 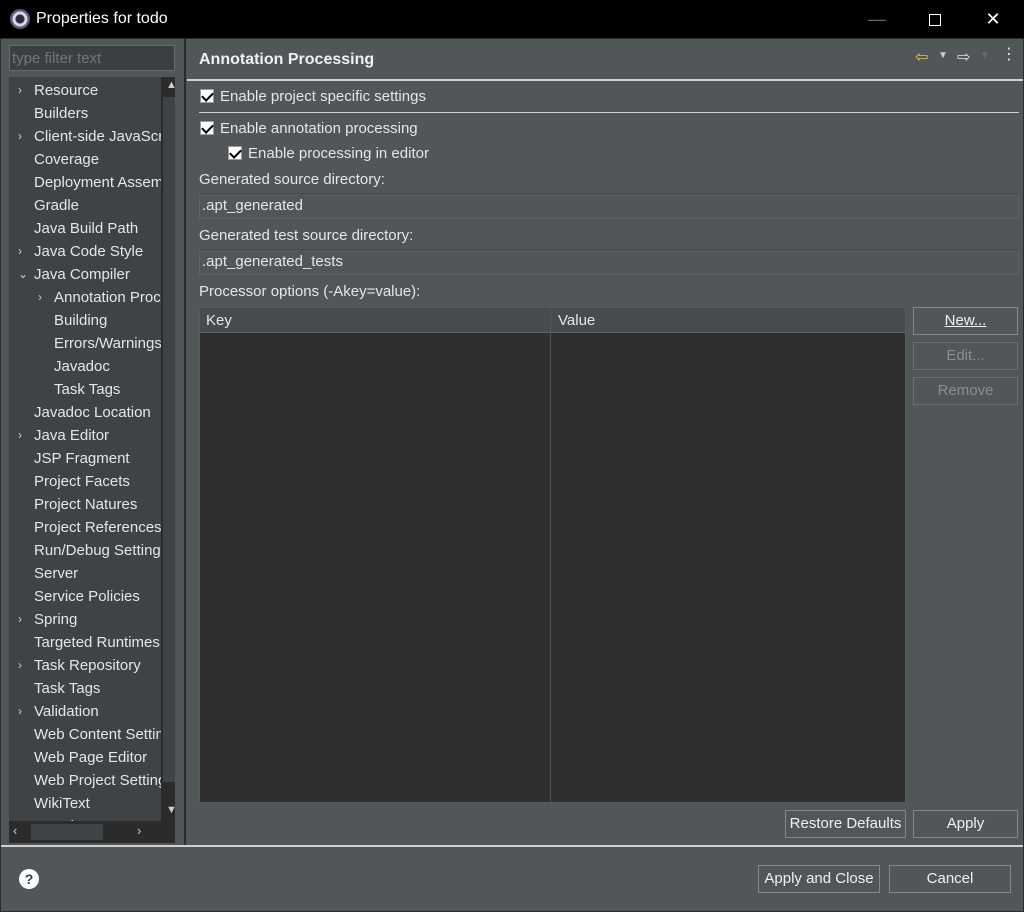 What do you see at coordinates (97, 665) in the screenshot?
I see `tree-item: Task Repository` at bounding box center [97, 665].